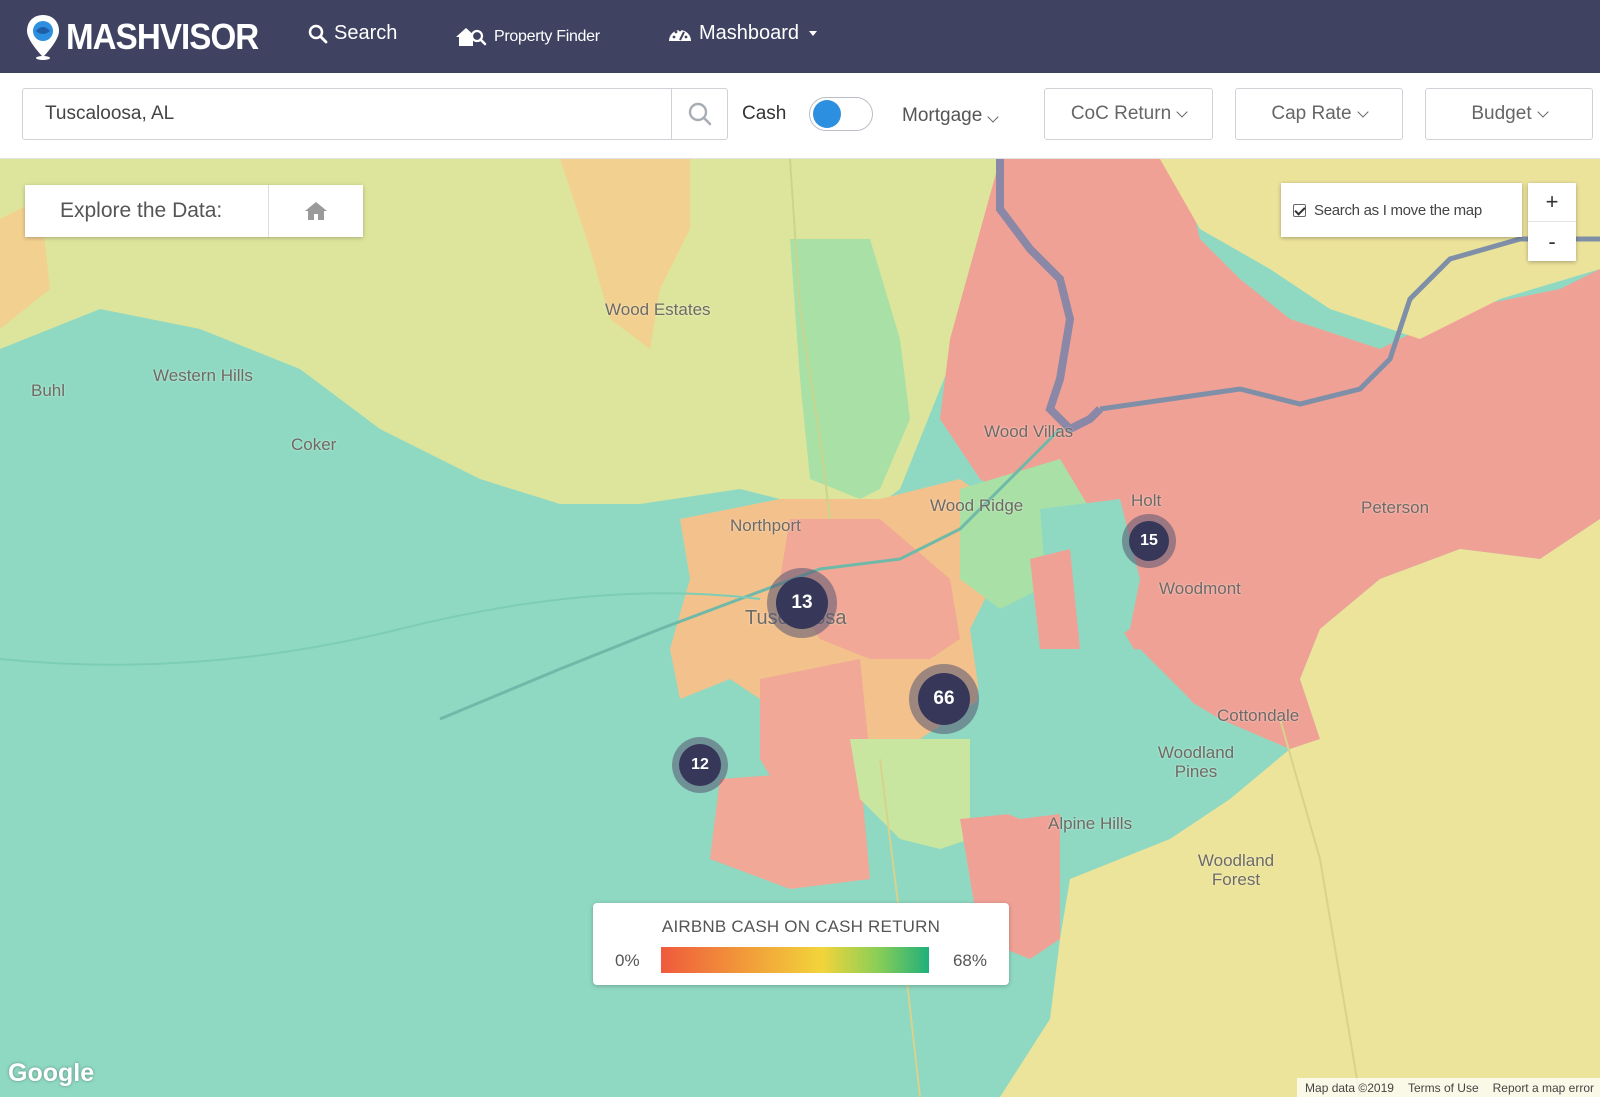 The width and height of the screenshot is (1600, 1097). I want to click on nav-property-finder-link: Property Finder, so click(527, 37).